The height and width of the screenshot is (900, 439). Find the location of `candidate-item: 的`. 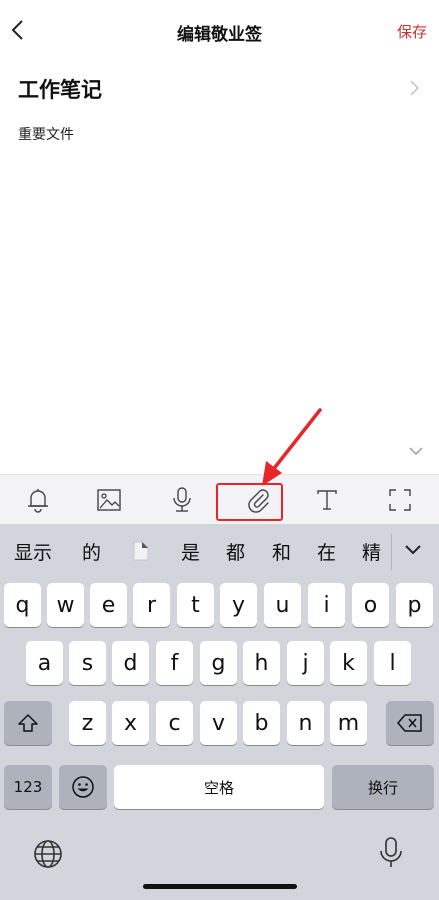

candidate-item: 的 is located at coordinates (91, 551).